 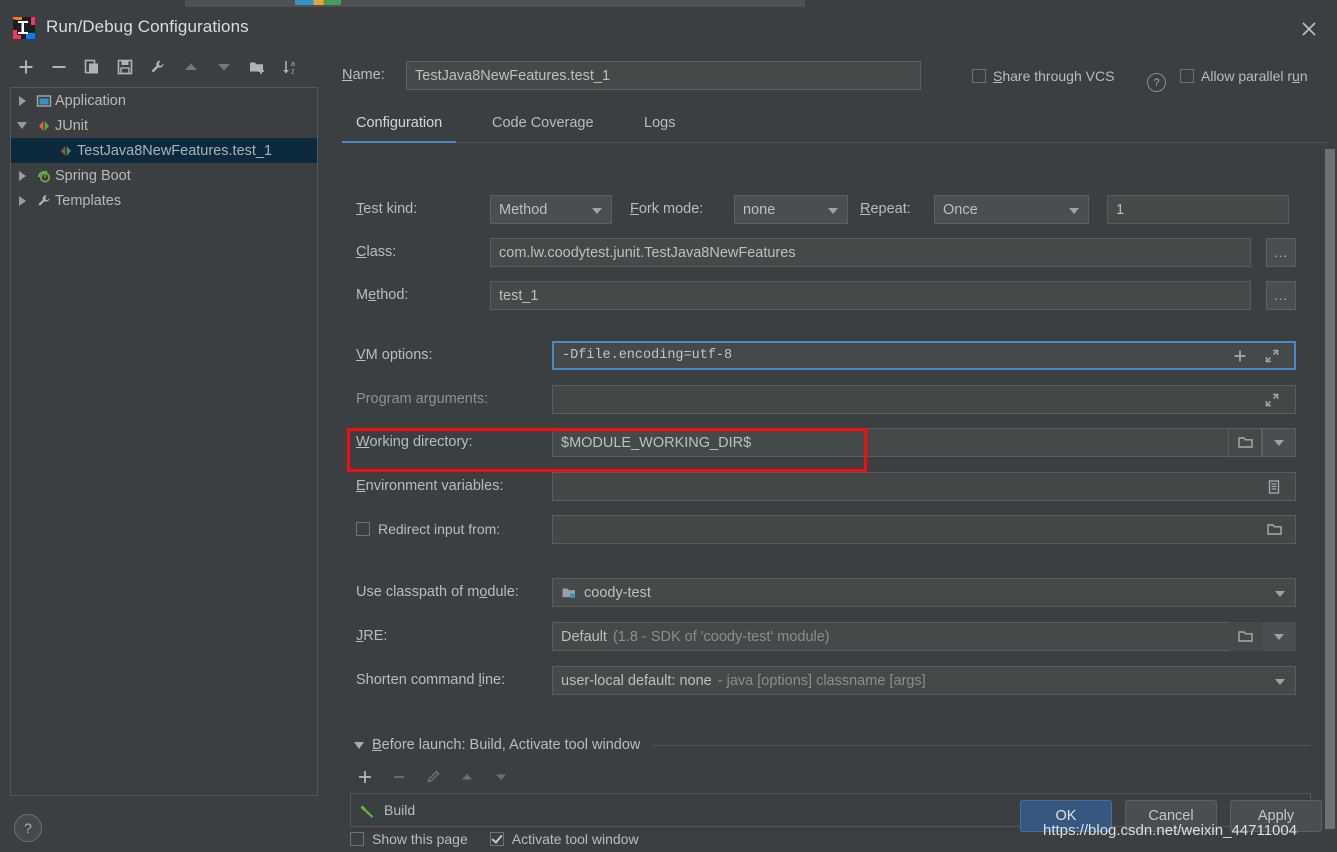 What do you see at coordinates (924, 592) in the screenshot?
I see `classpath-combo: coody-test` at bounding box center [924, 592].